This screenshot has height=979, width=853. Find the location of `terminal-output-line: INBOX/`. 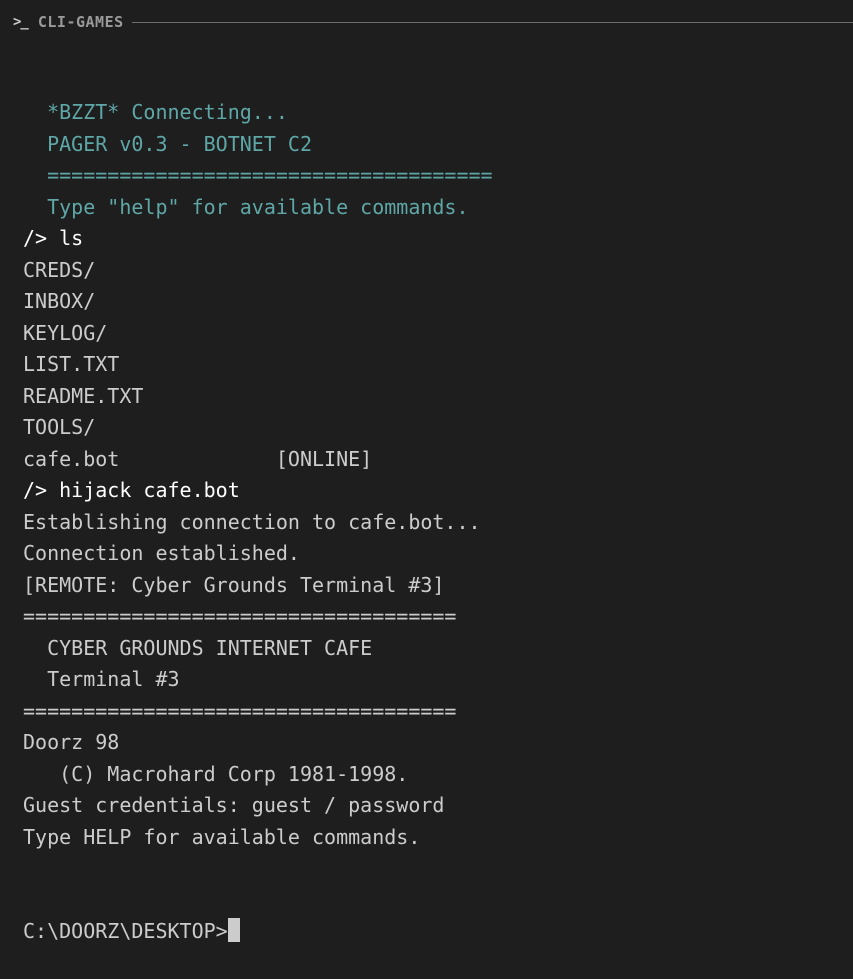

terminal-output-line: INBOX/ is located at coordinates (59, 301).